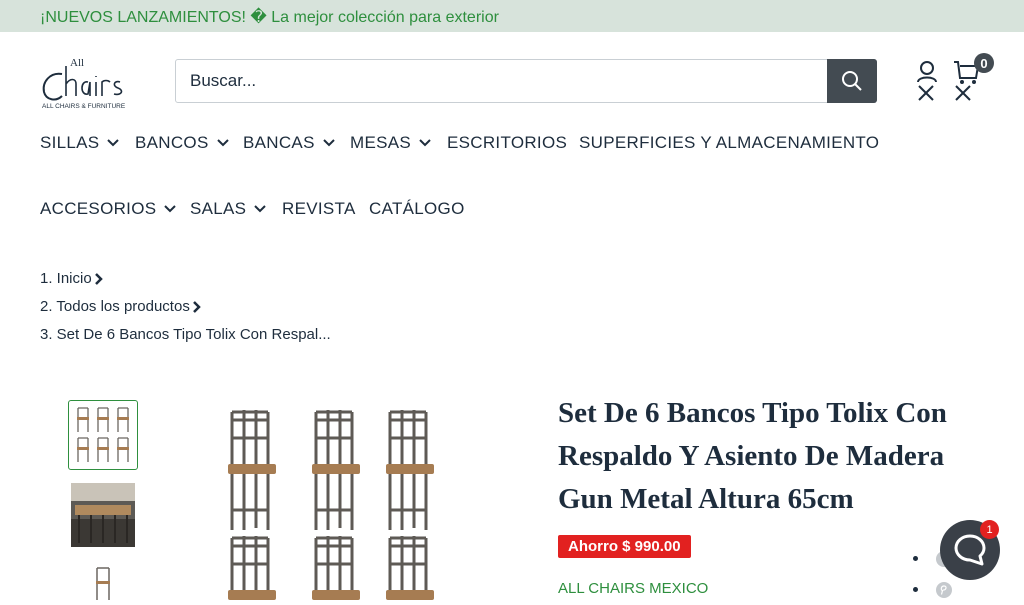 The image size is (1024, 605). I want to click on breadcrumb-item-home: 1. Inicio, so click(72, 278).